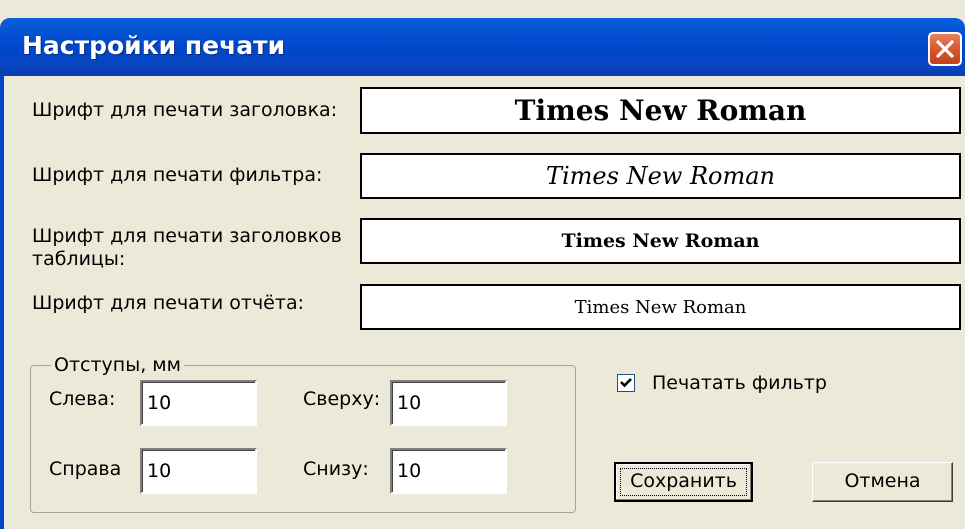 Image resolution: width=965 pixels, height=529 pixels. Describe the element at coordinates (187, 236) in the screenshot. I see `table-headers-font-label-line1: Шрифт для печати заголовков` at that location.